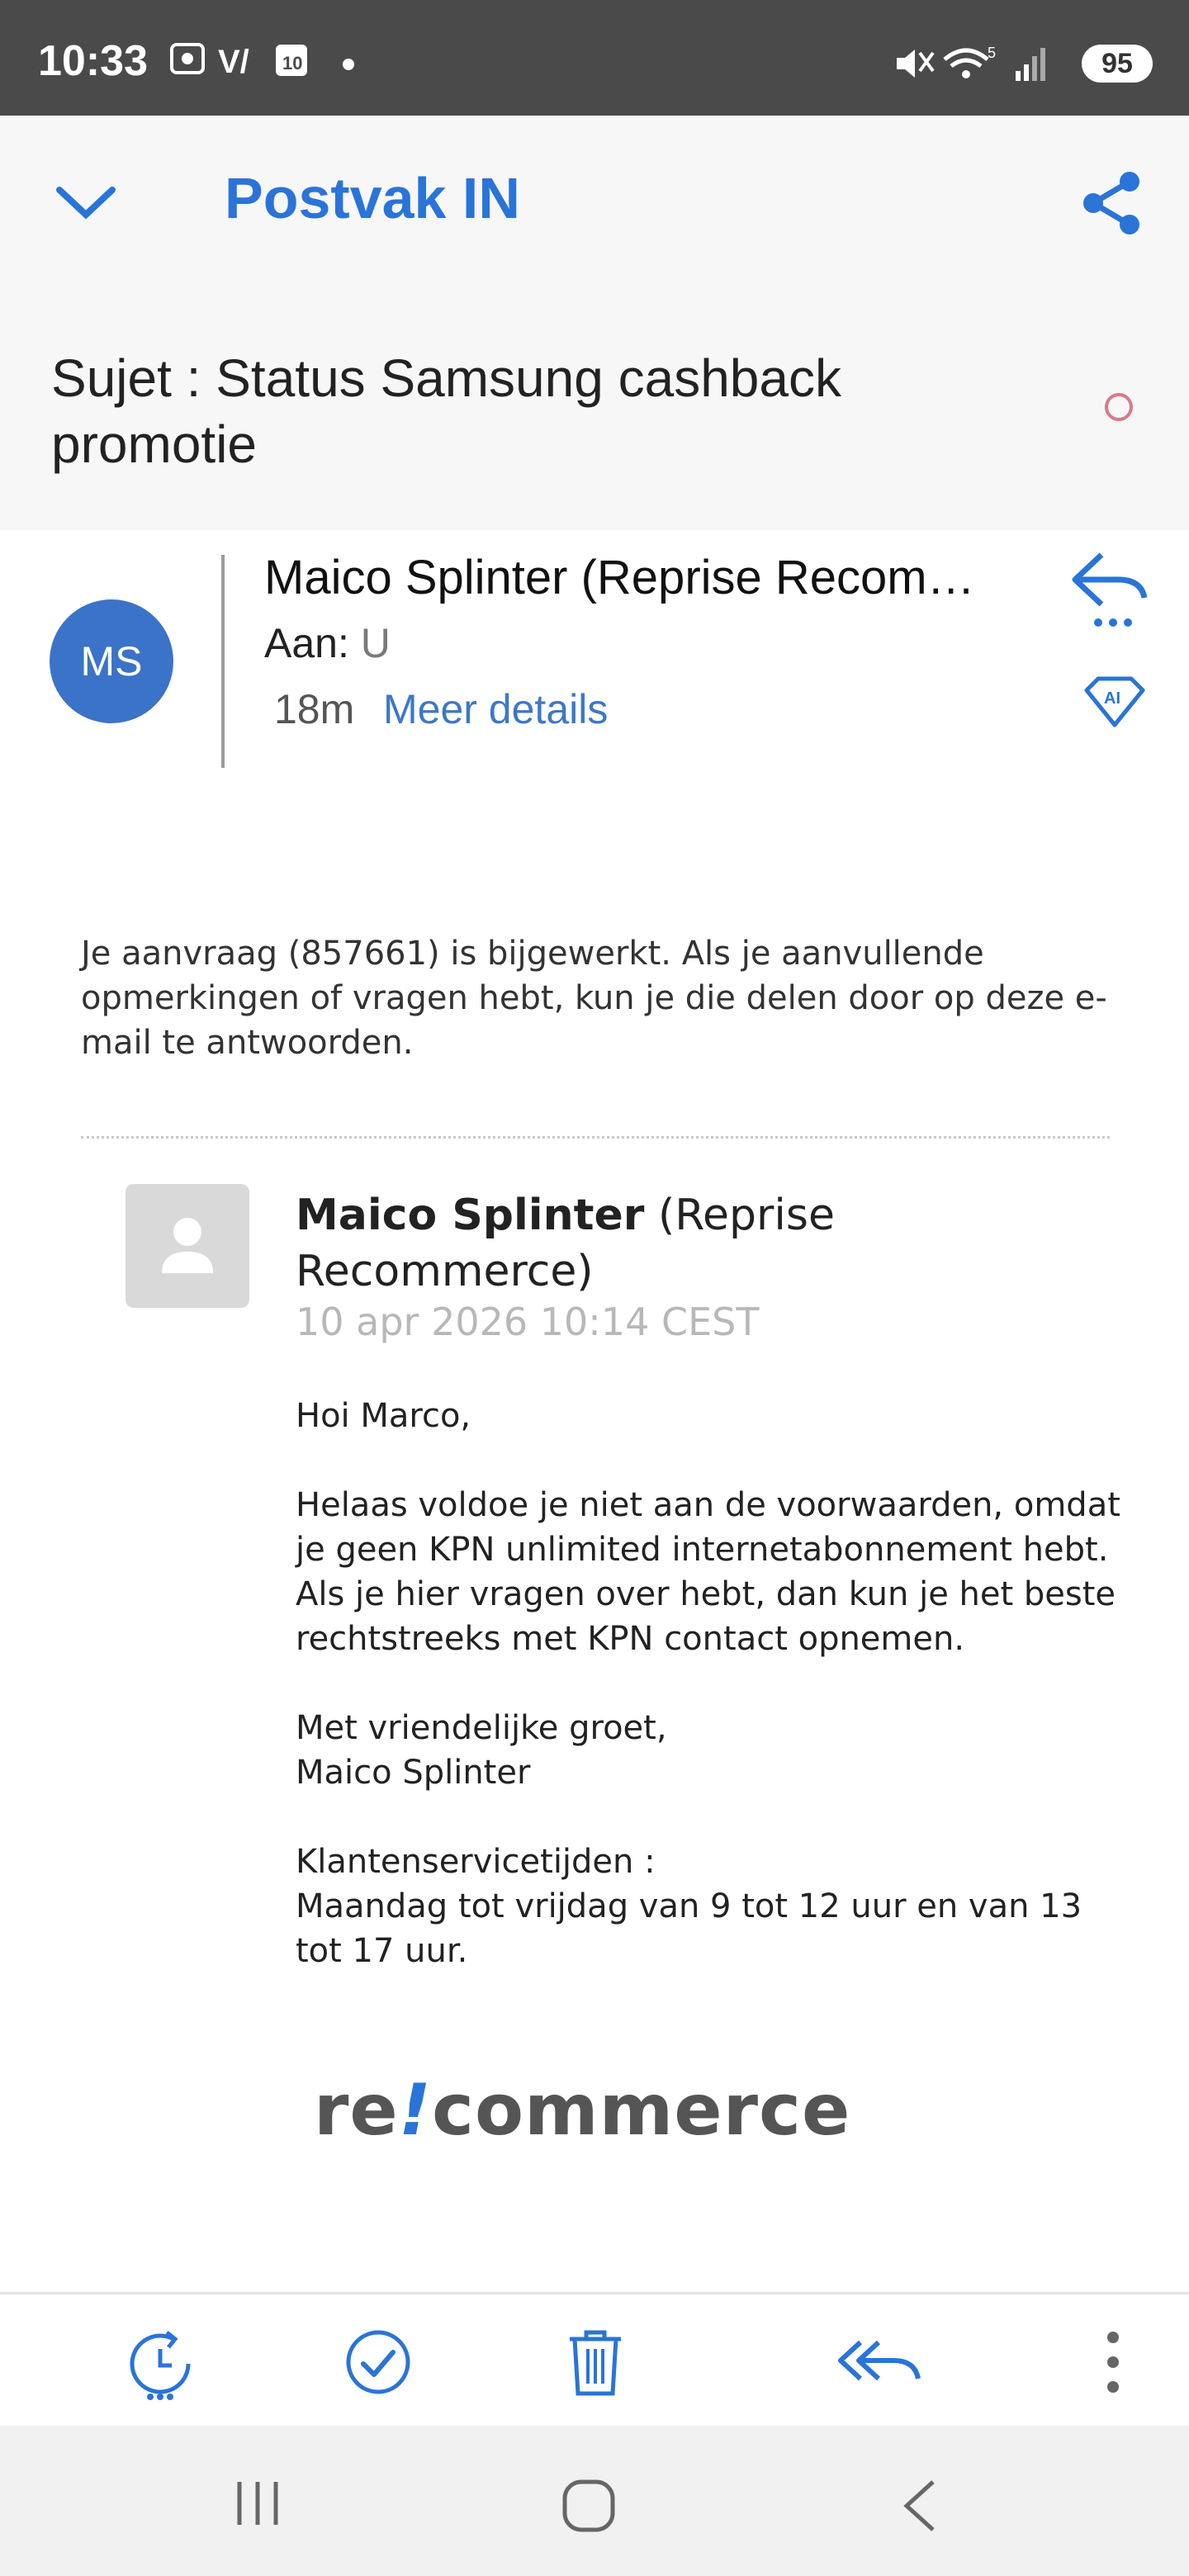 Image resolution: width=1189 pixels, height=2576 pixels. I want to click on closing-line-1: Met vriendelijke groet,, so click(481, 1728).